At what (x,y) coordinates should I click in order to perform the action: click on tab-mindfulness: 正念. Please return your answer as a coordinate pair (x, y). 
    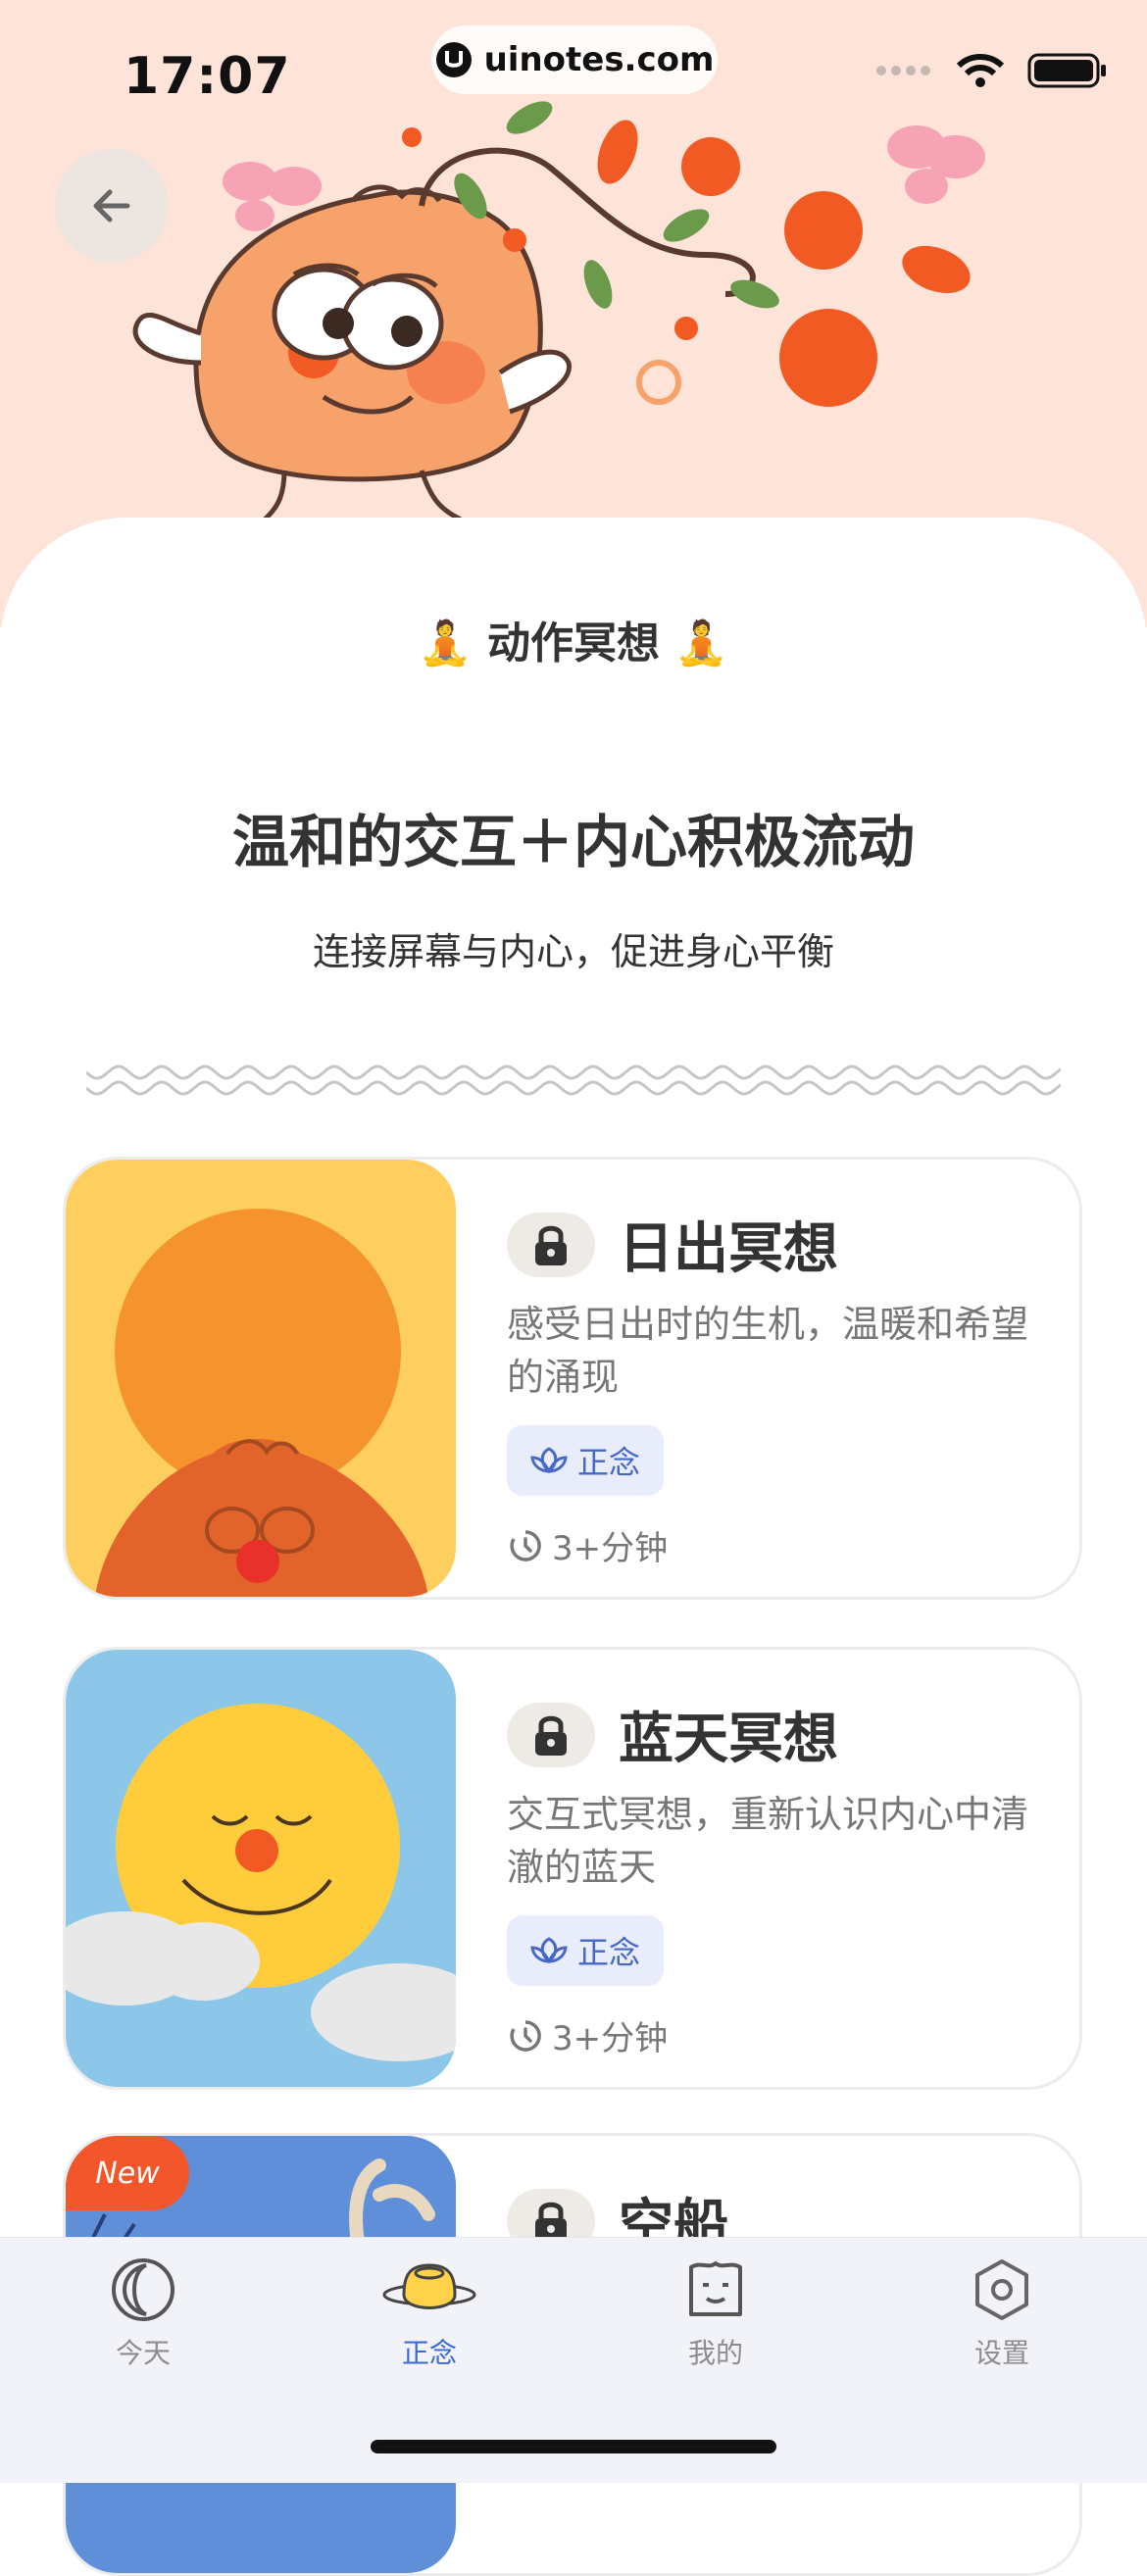
    Looking at the image, I should click on (429, 2313).